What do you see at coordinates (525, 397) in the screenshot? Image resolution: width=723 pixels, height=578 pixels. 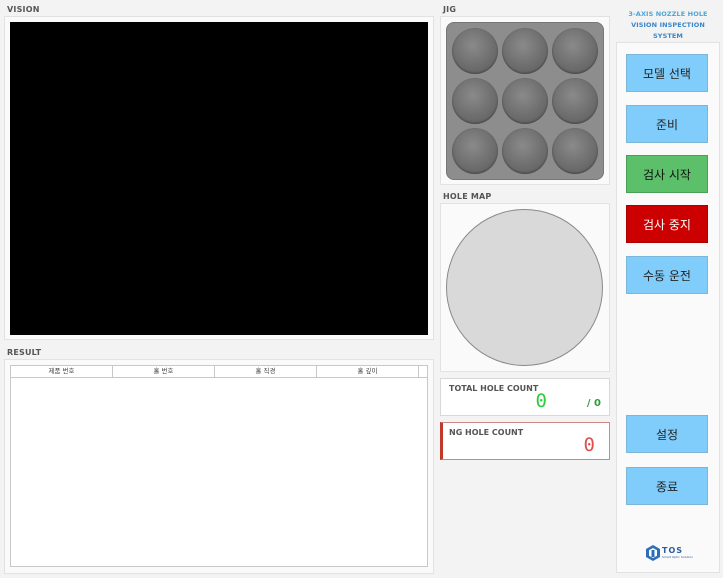 I see `total-hole-count-panel: TOTAL HOLE COUNT 0 / 0` at bounding box center [525, 397].